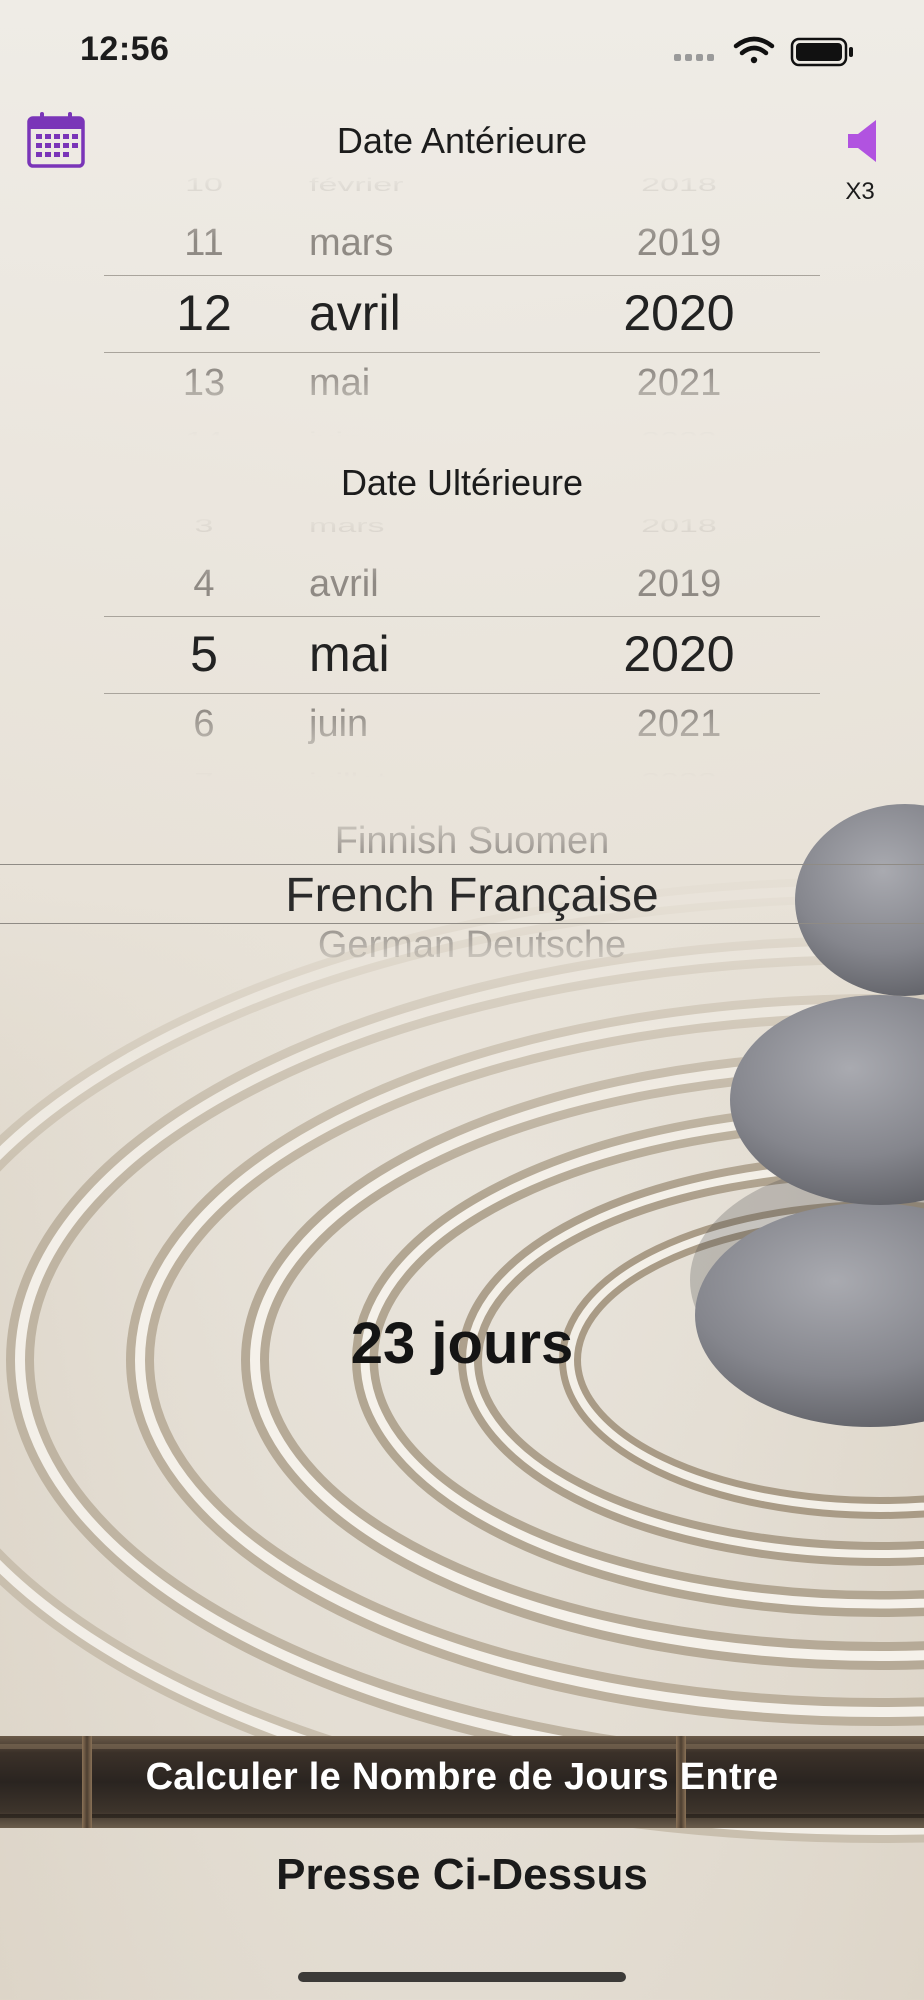 The width and height of the screenshot is (924, 2000). I want to click on day-value: 4, so click(204, 584).